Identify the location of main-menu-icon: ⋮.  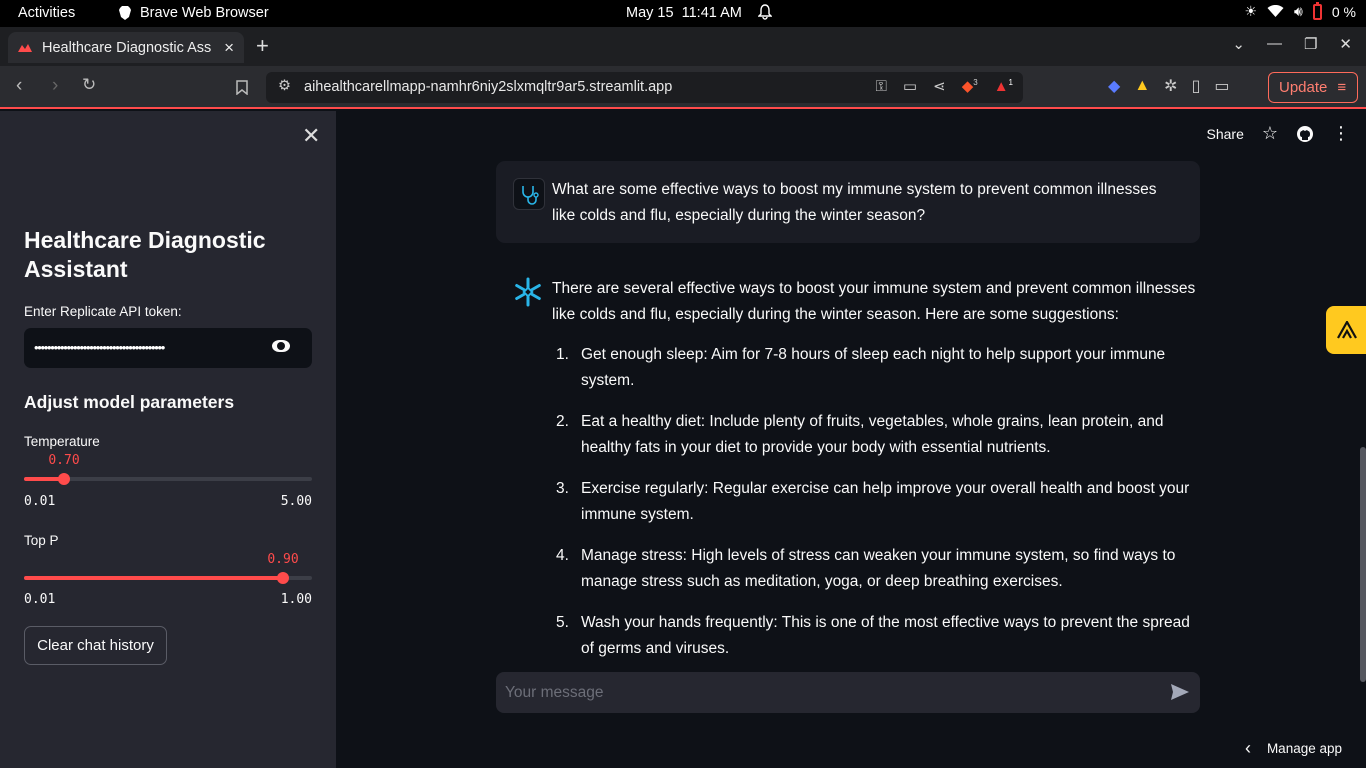
(1341, 133).